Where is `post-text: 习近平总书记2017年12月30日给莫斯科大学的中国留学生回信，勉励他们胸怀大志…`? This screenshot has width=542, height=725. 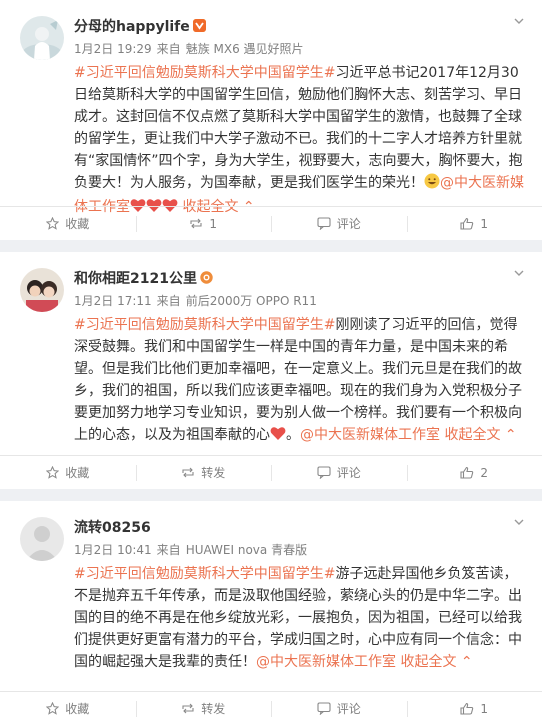
post-text: 习近平总书记2017年12月30日给莫斯科大学的中国留学生回信，勉励他们胸怀大志… is located at coordinates (298, 128).